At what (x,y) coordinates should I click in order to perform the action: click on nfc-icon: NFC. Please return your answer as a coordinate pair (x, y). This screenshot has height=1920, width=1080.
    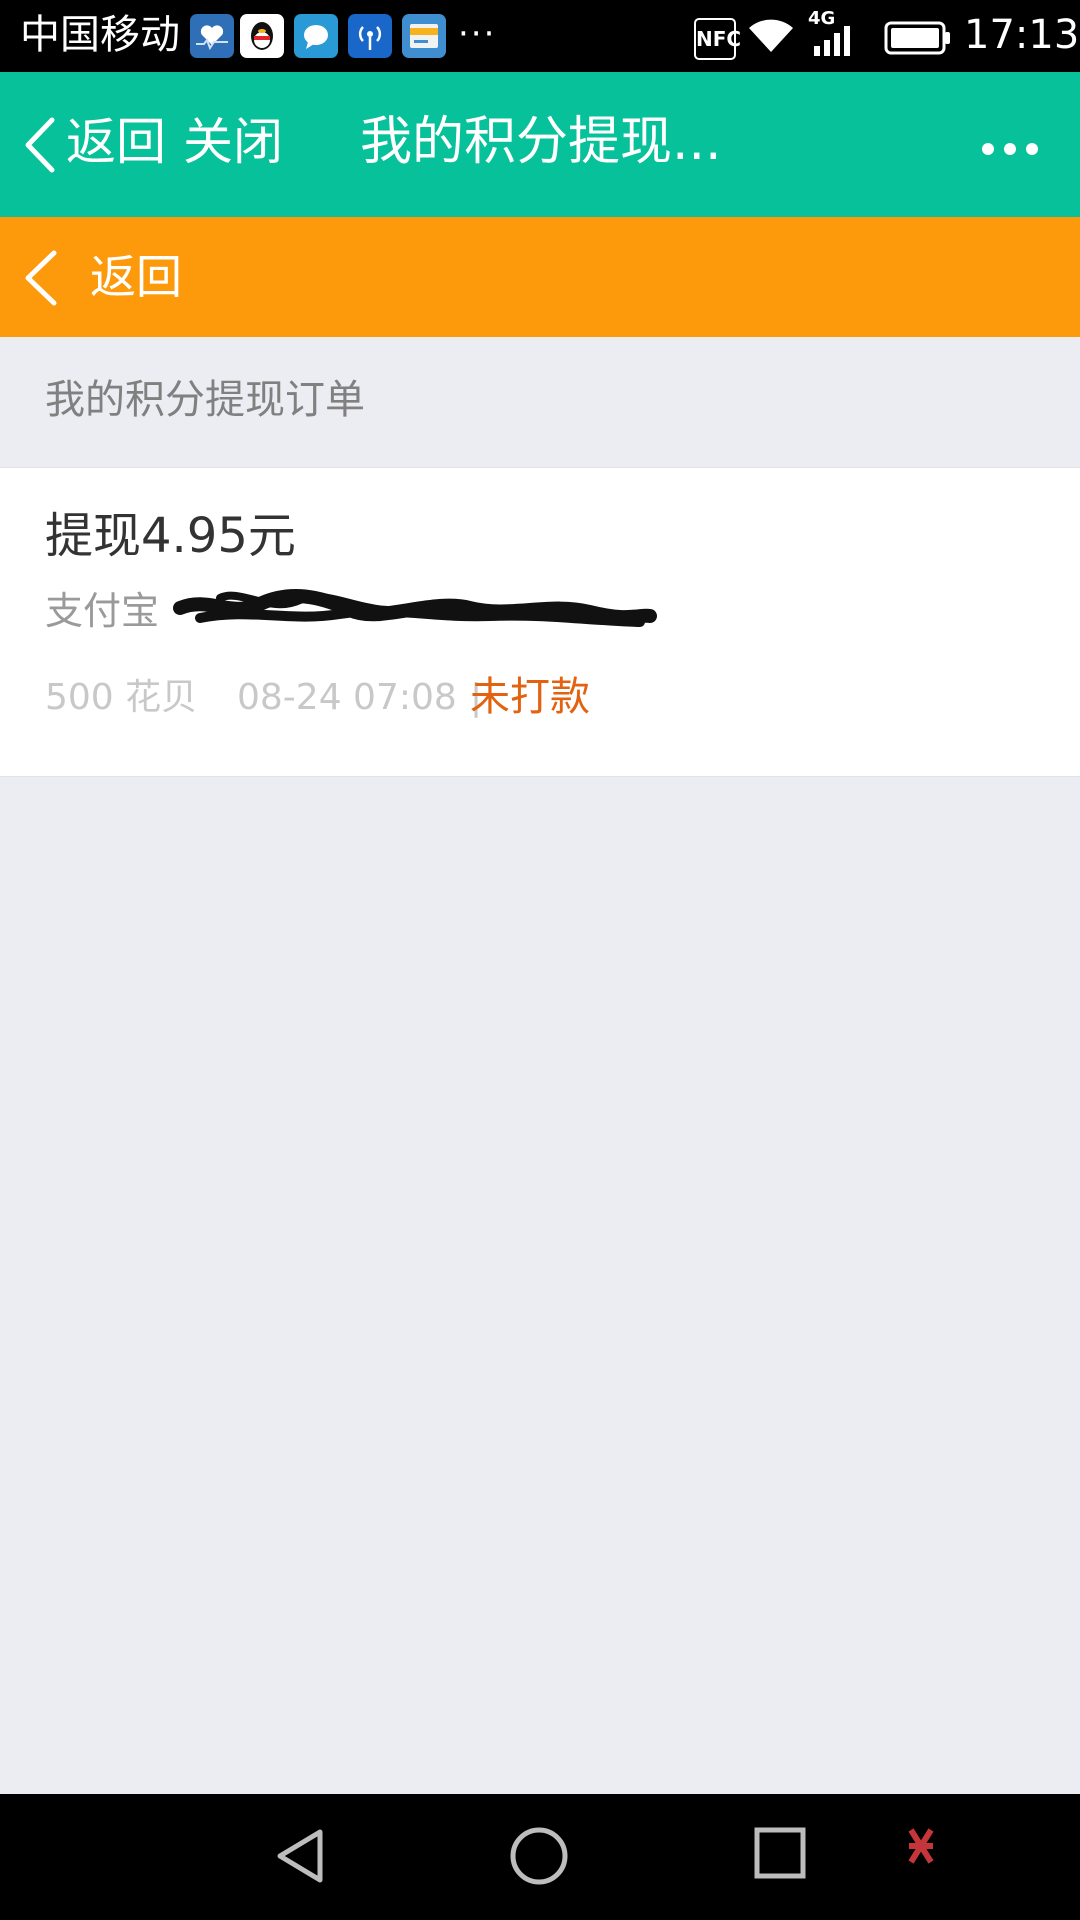
    Looking at the image, I should click on (717, 39).